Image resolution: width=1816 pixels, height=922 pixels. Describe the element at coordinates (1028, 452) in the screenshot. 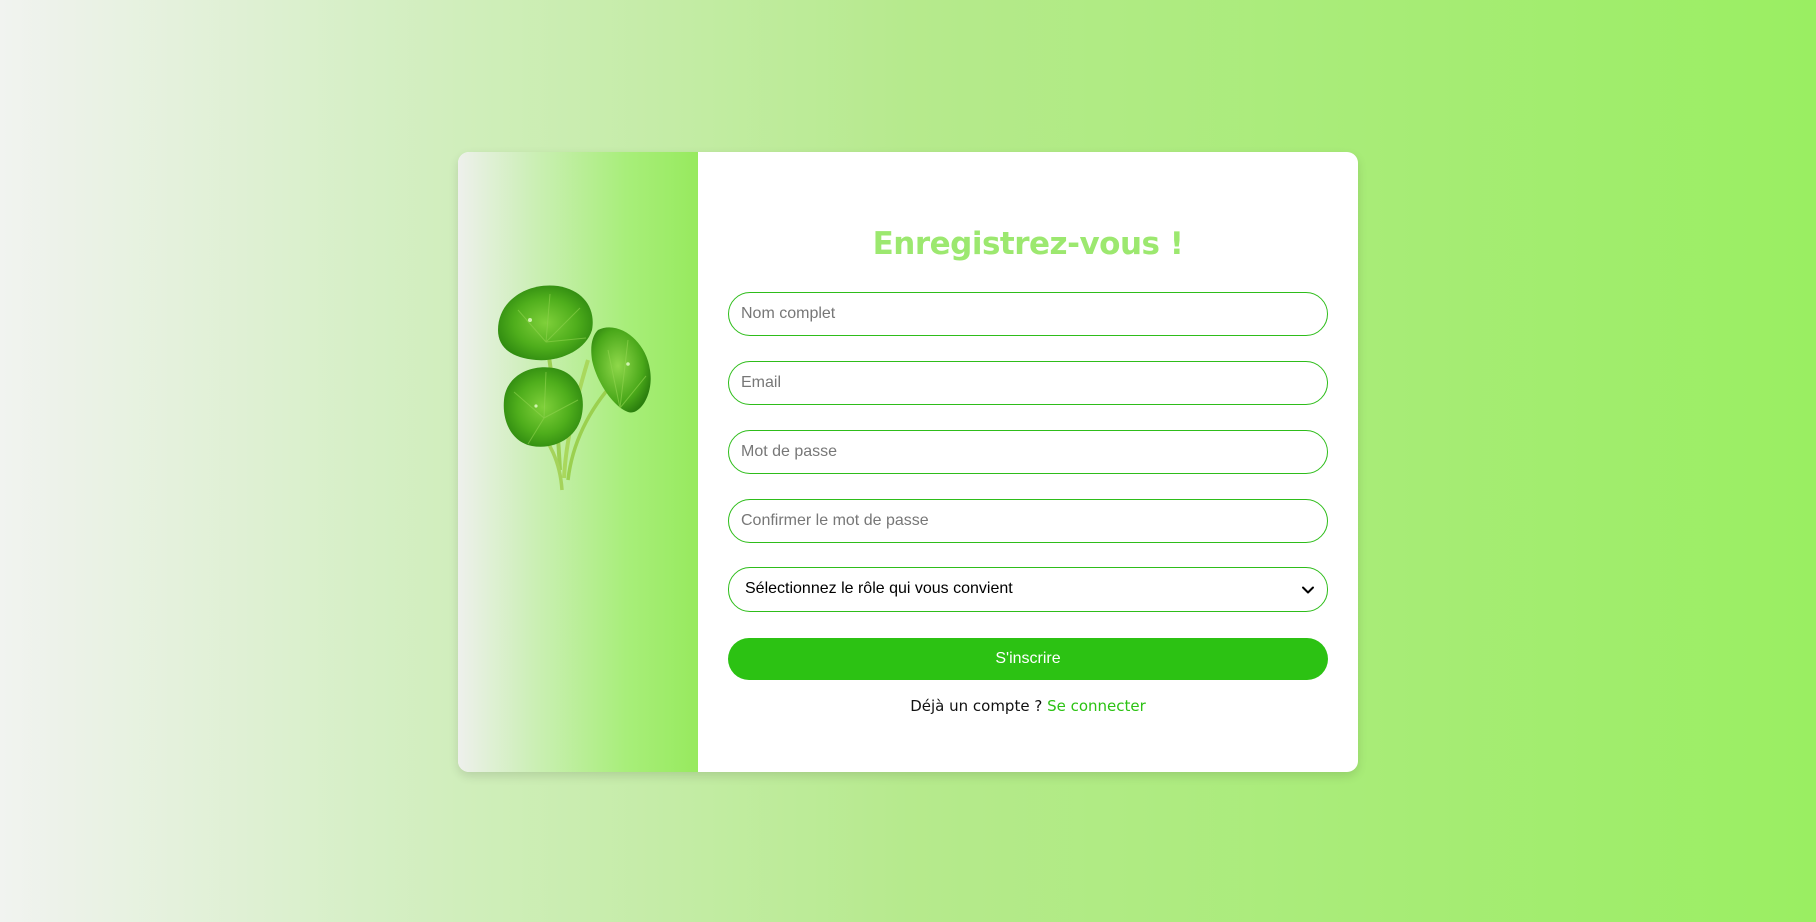

I see `password-input` at that location.